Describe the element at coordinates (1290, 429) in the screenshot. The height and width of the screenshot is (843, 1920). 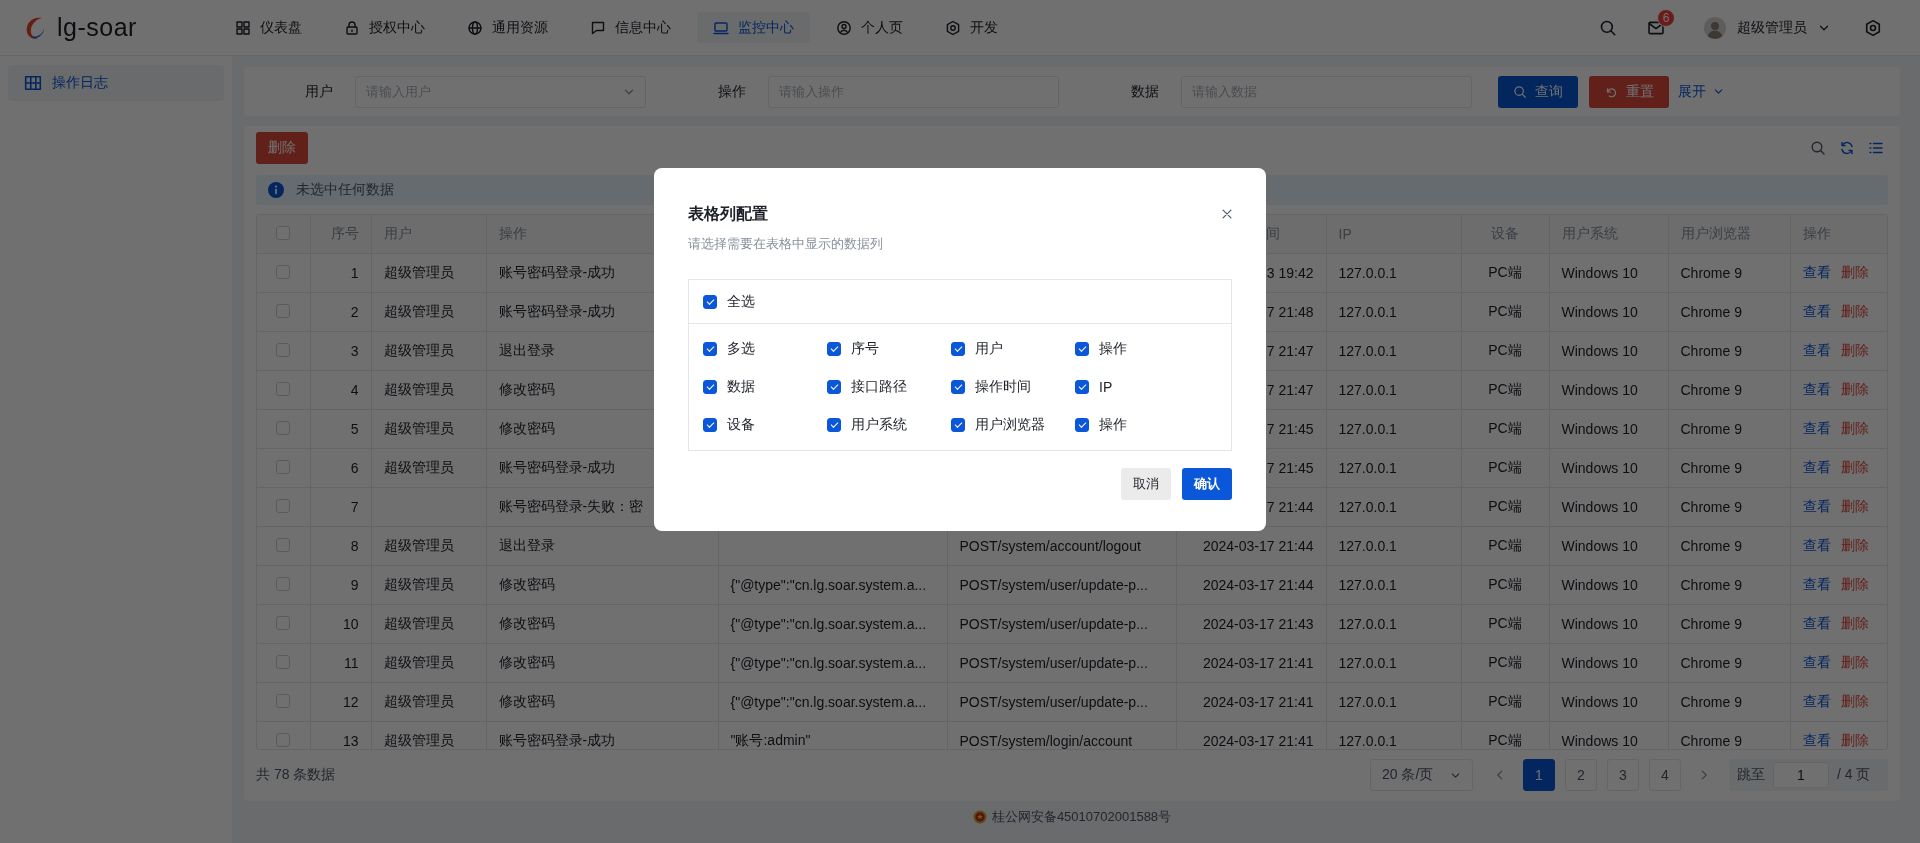
I see `table-cell: 7 21:45` at that location.